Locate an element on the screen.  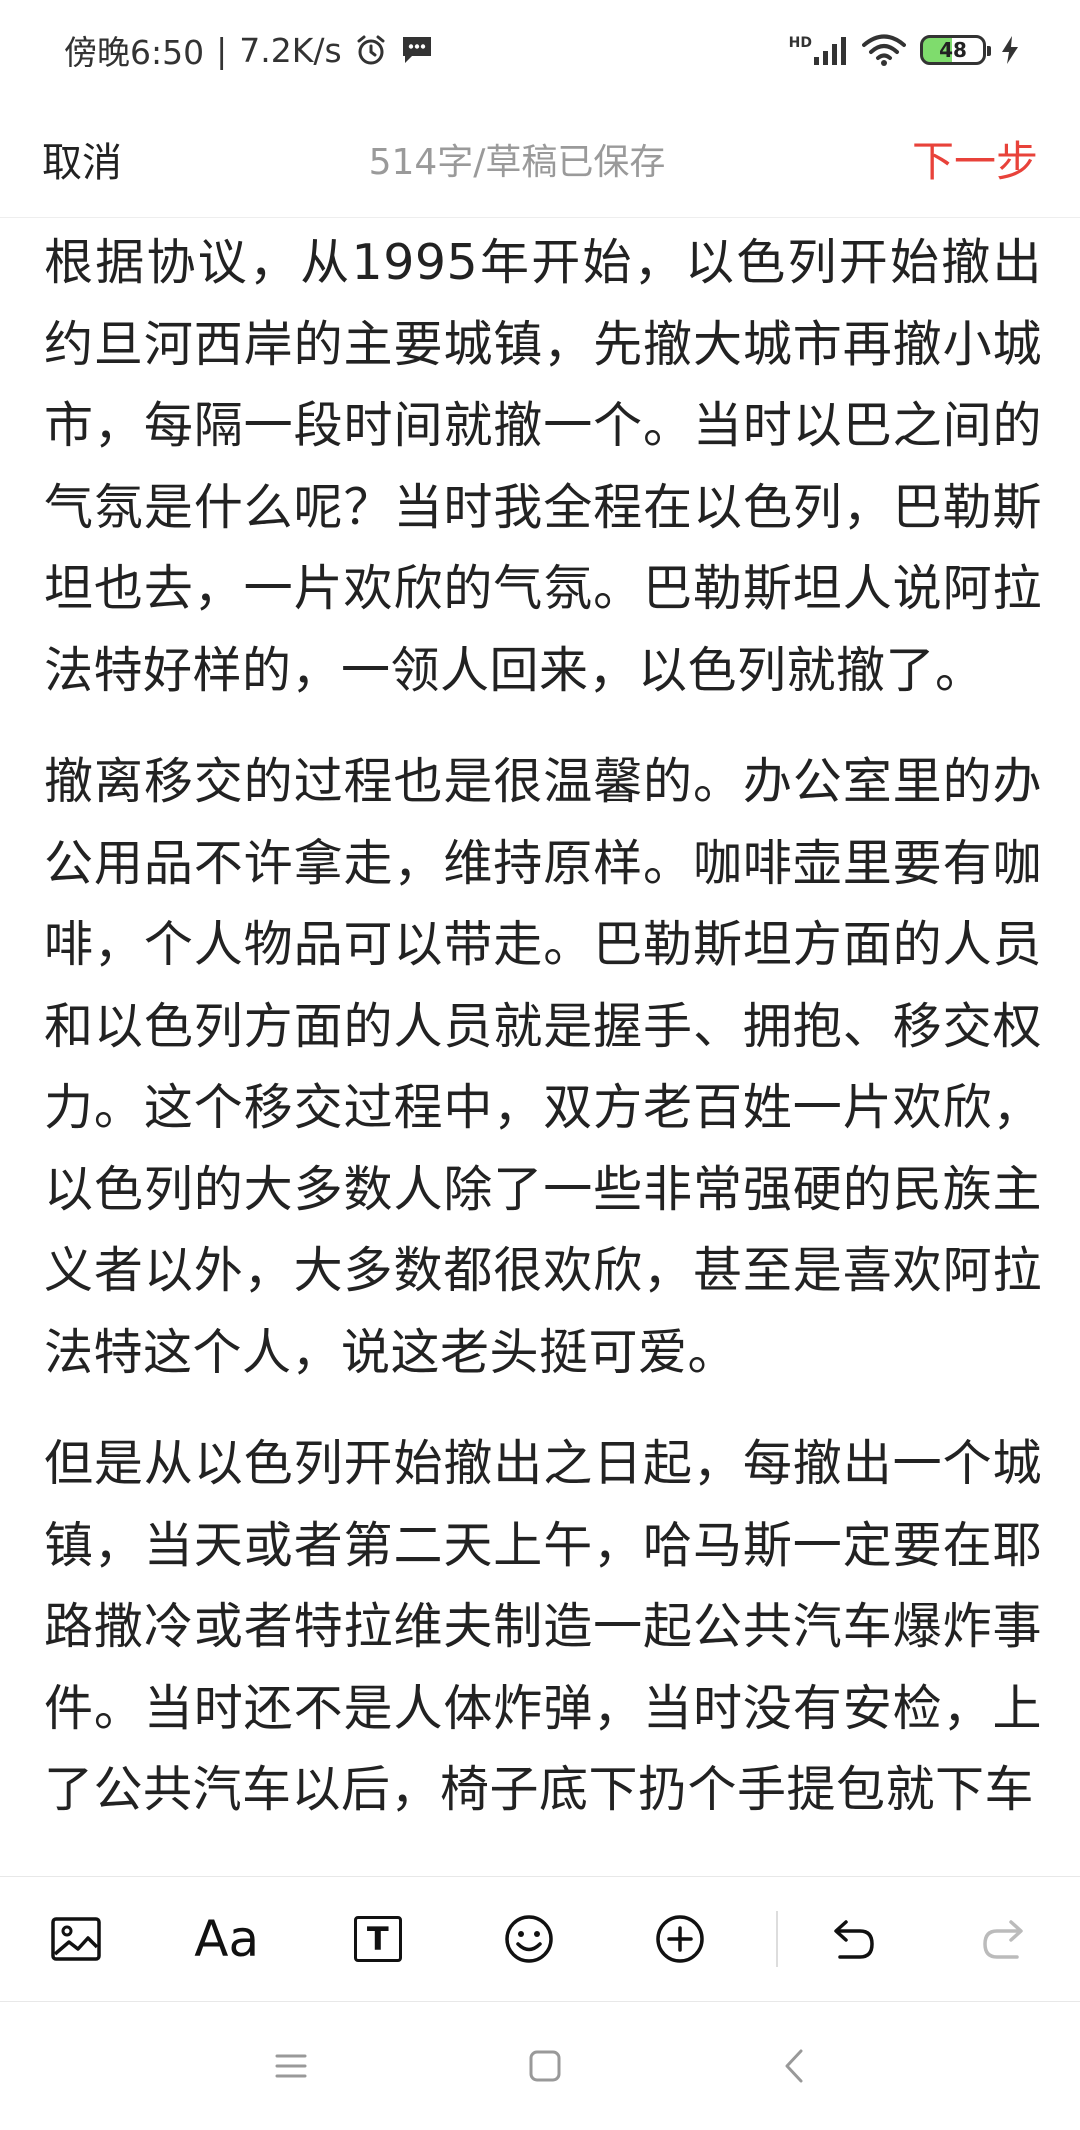
system-nav-bar is located at coordinates (540, 2066).